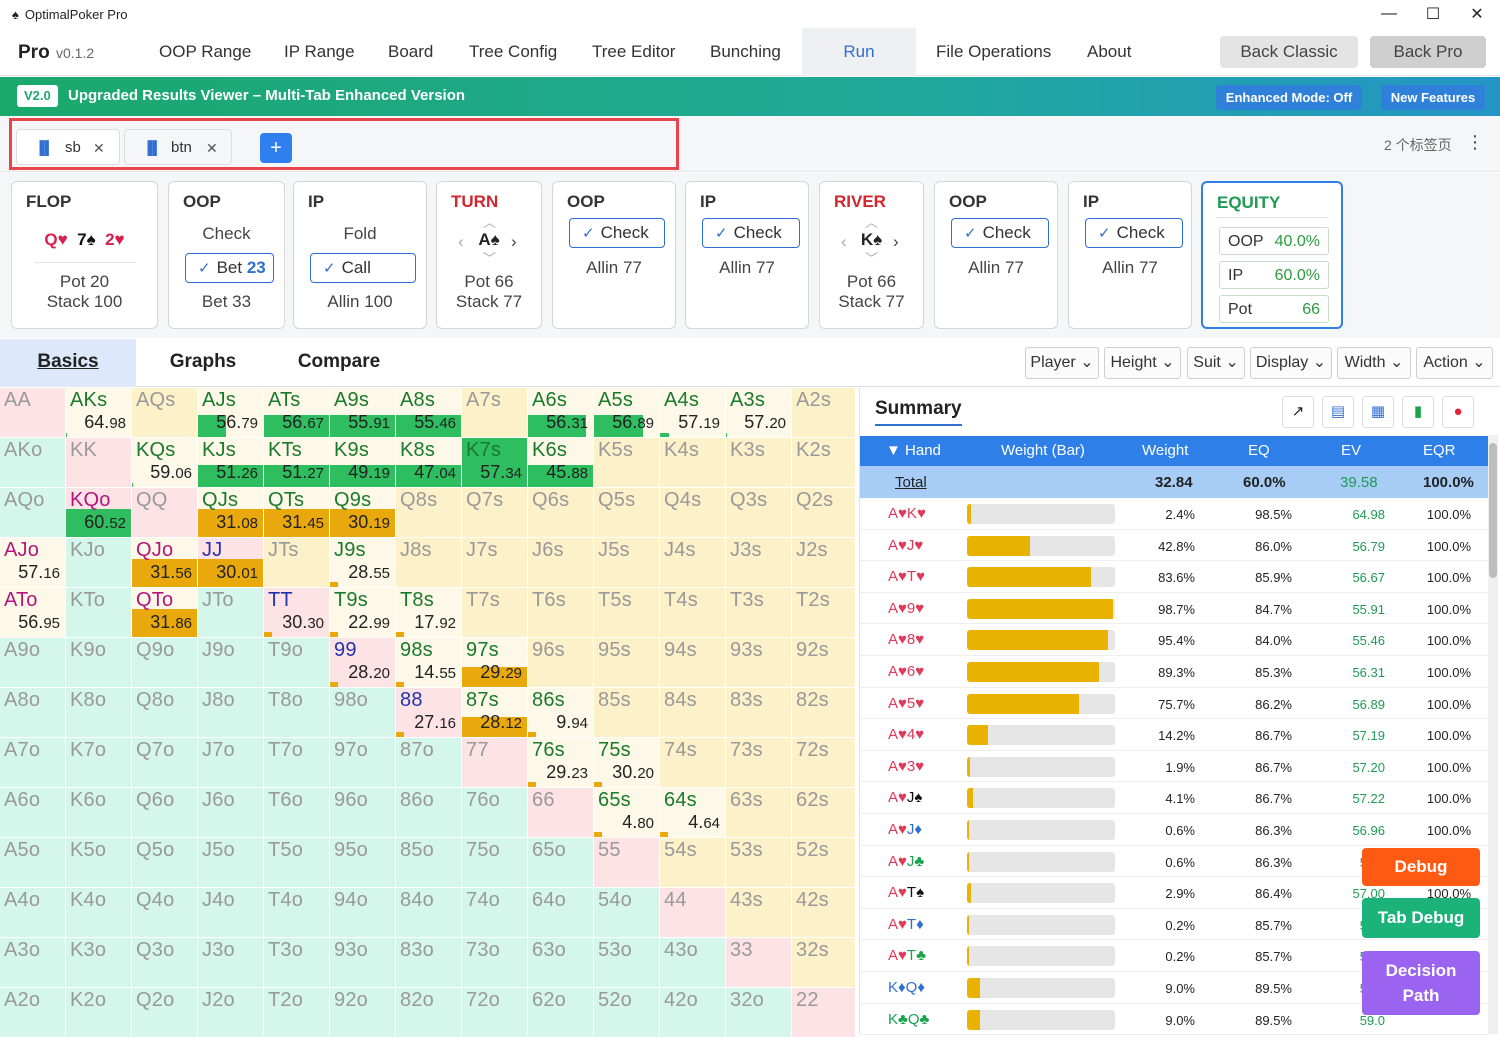 The height and width of the screenshot is (1038, 1500). Describe the element at coordinates (165, 563) in the screenshot. I see `hand-cell-QJo: QJo 31.56` at that location.